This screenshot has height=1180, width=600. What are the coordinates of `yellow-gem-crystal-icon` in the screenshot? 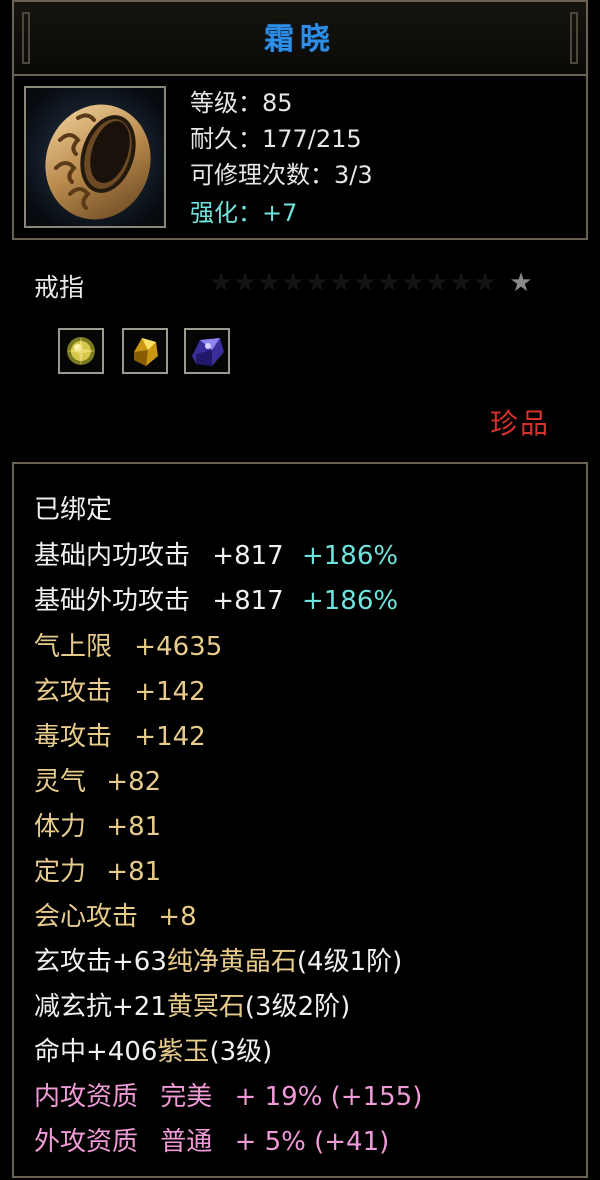 It's located at (146, 352).